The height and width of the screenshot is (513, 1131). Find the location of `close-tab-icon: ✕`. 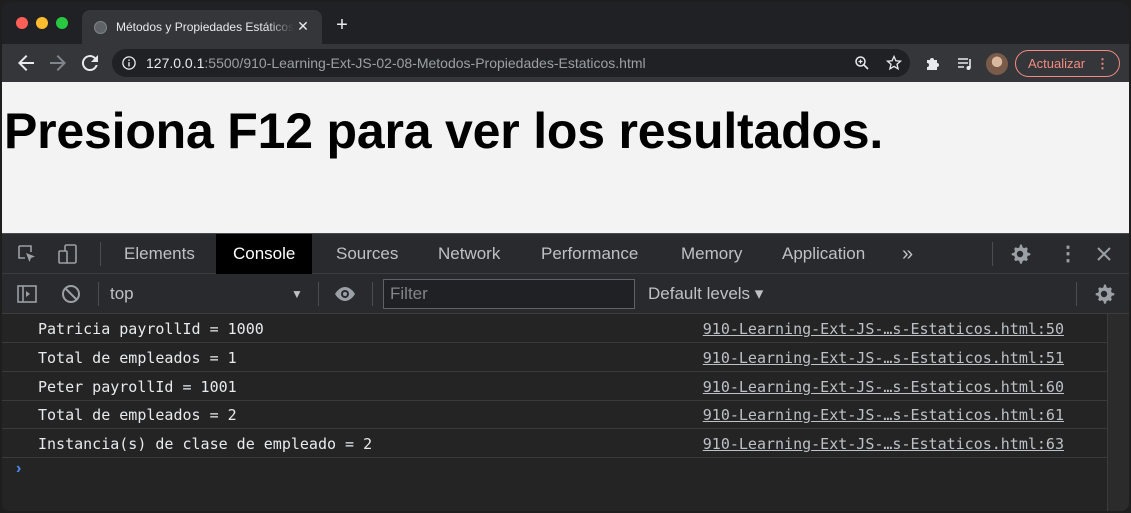

close-tab-icon: ✕ is located at coordinates (303, 26).